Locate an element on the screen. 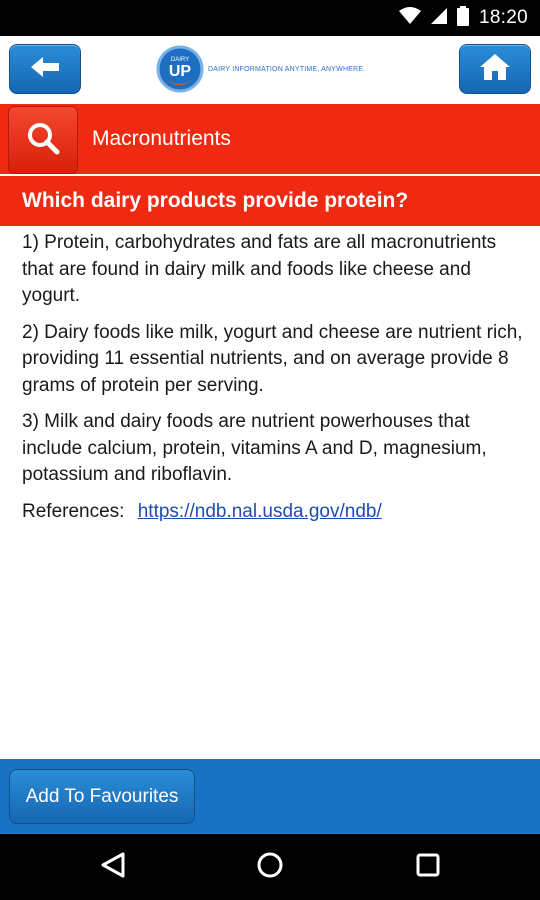 This screenshot has width=540, height=900. add-to-favourites-button: Add To Favourites is located at coordinates (102, 796).